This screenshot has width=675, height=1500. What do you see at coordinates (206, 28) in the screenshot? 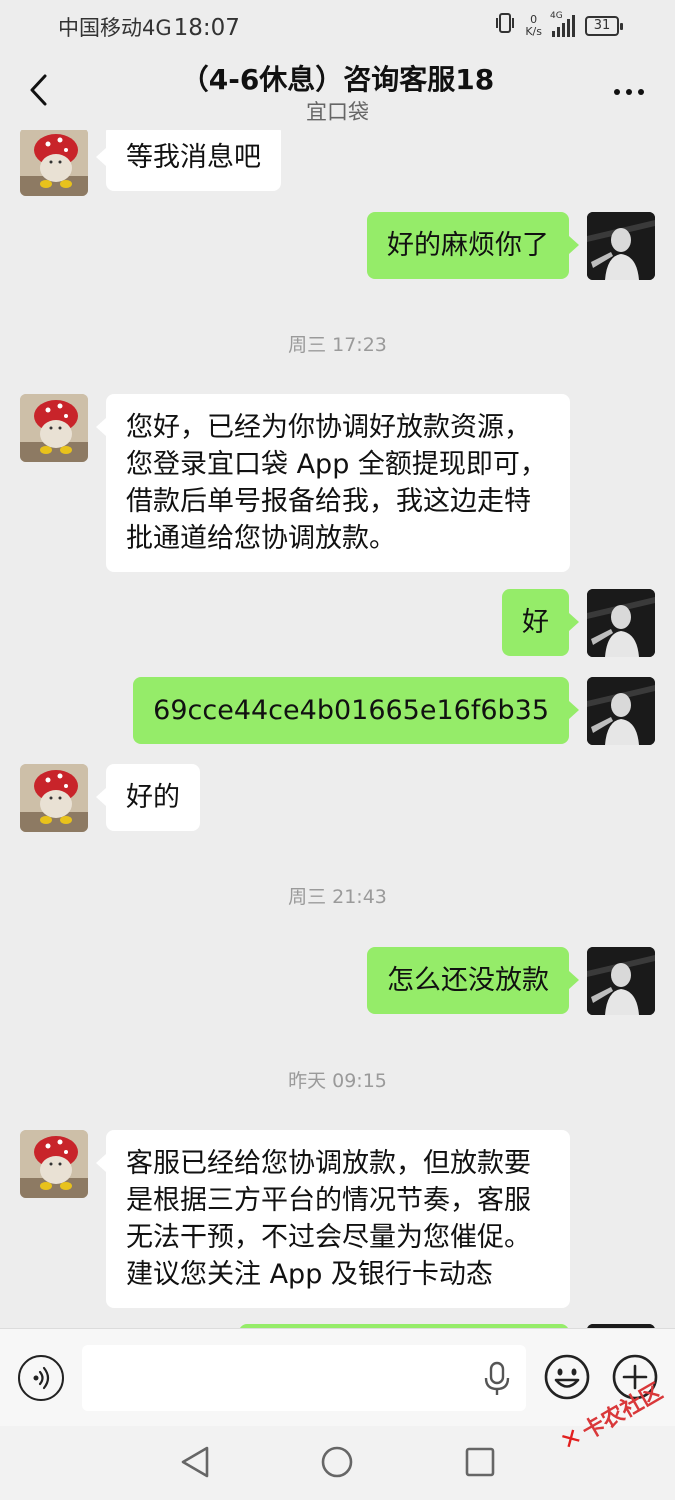
I see `clock: 18:07` at bounding box center [206, 28].